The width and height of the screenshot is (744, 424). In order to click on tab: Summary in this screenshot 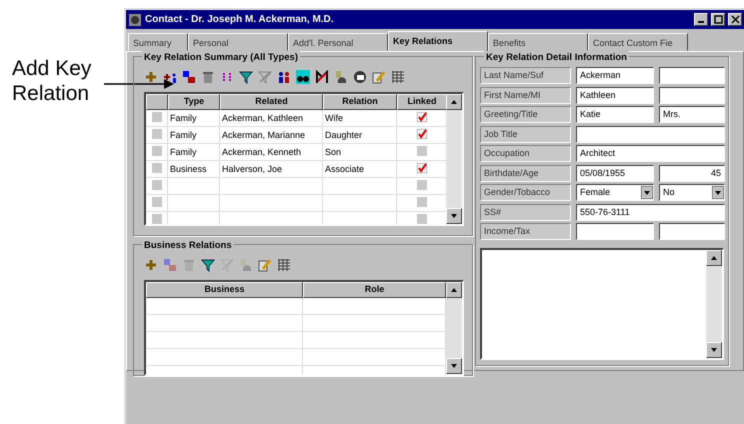, I will do `click(158, 42)`.